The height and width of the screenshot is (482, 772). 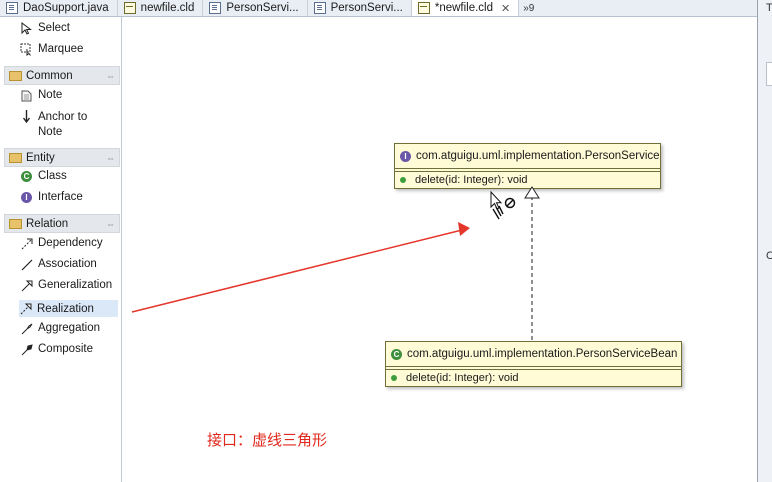 I want to click on annotation-arrowhead, so click(x=464, y=229).